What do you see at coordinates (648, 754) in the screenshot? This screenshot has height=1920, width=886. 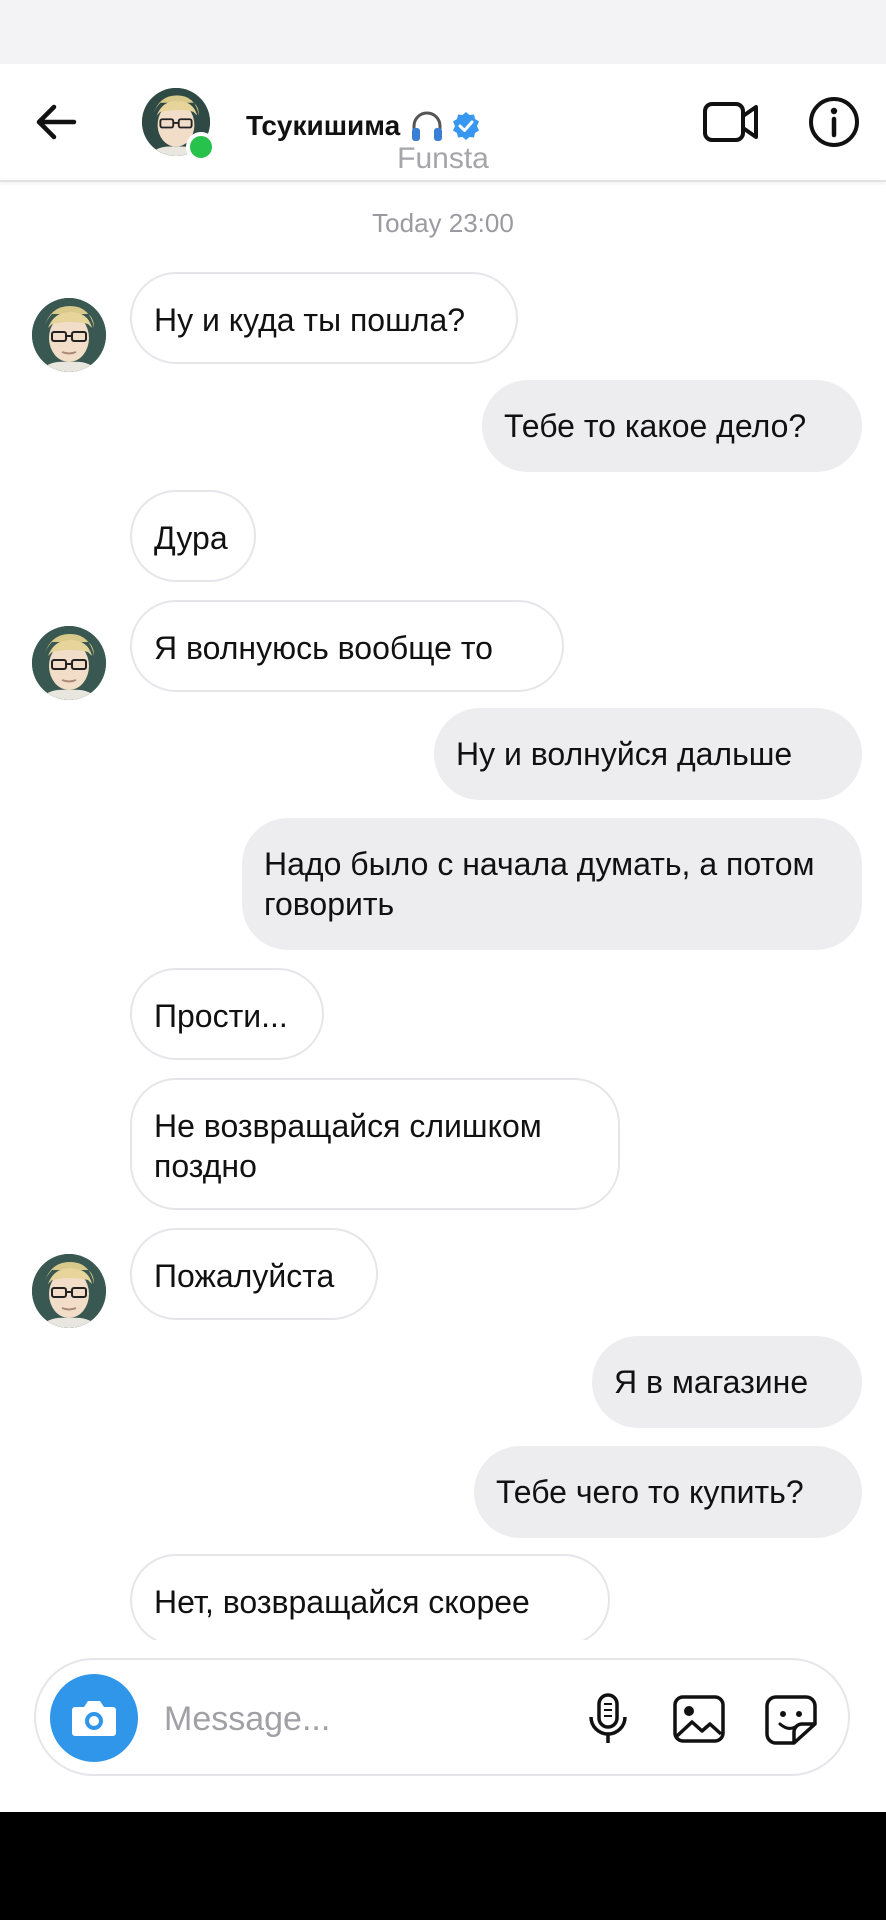 I see `message-bubble-outgoing: Ну и волнуйся дальше` at bounding box center [648, 754].